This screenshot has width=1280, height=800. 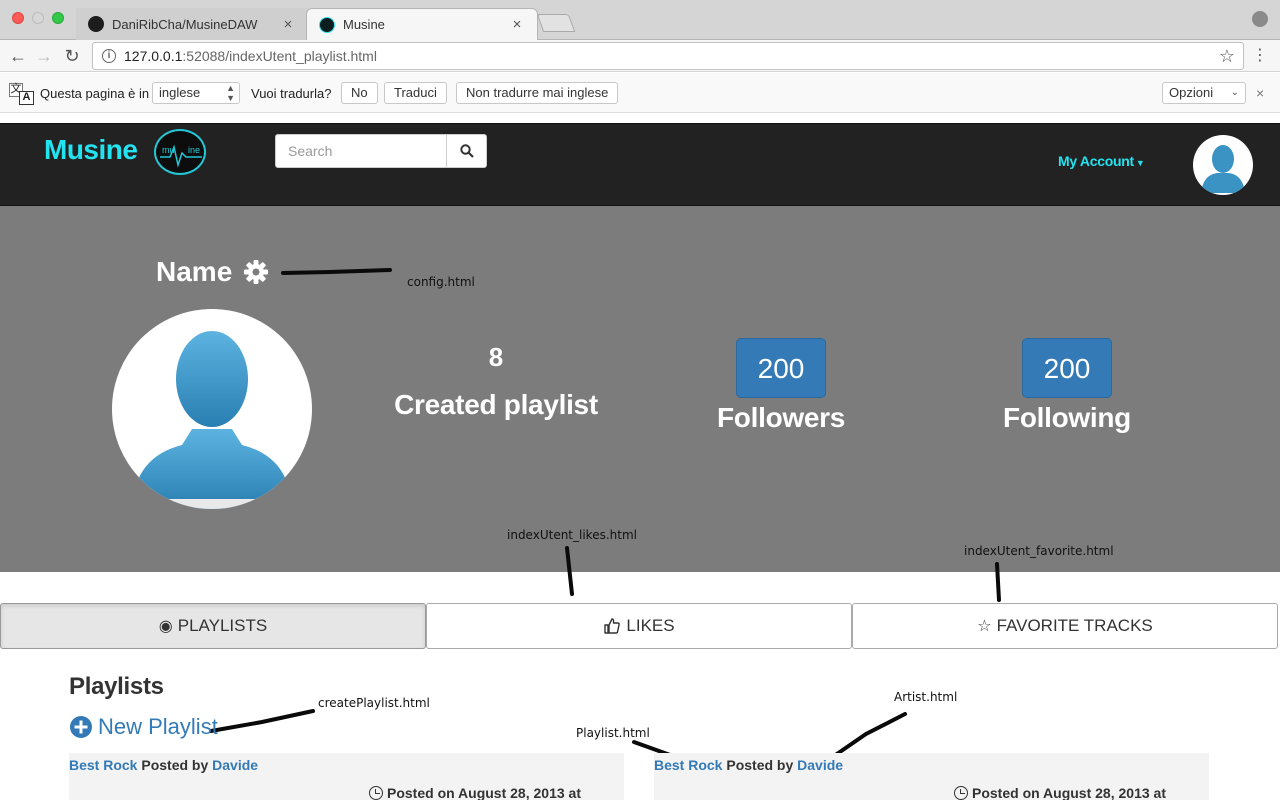 I want to click on disc-icon: ◉, so click(x=165, y=626).